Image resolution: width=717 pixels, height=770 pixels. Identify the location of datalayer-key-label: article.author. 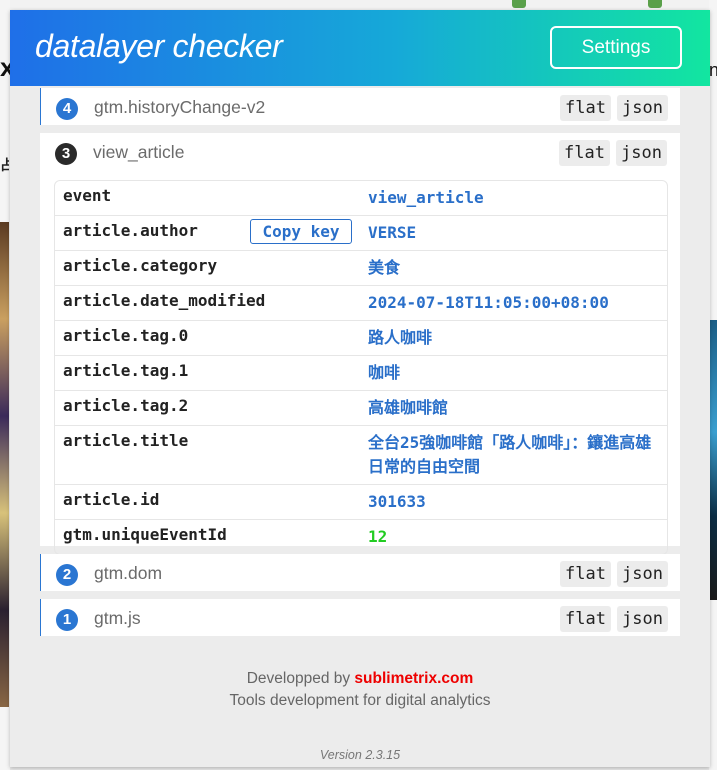
(130, 230).